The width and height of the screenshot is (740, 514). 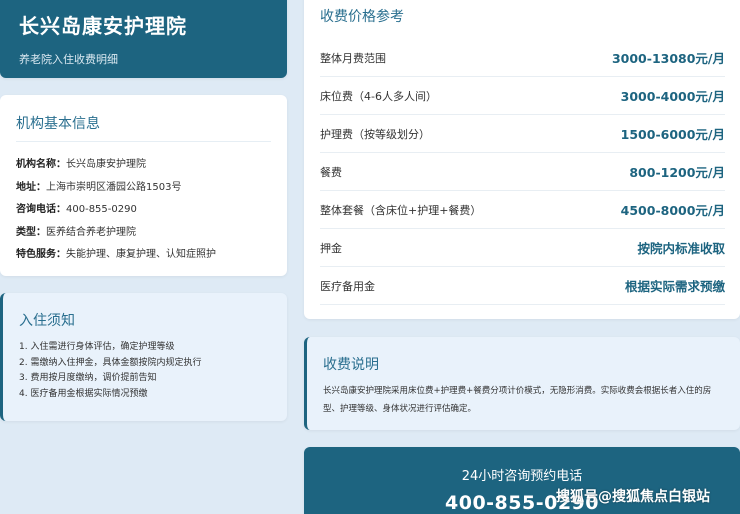 What do you see at coordinates (633, 497) in the screenshot?
I see `watermark: 搜狐号@搜狐焦点白银站` at bounding box center [633, 497].